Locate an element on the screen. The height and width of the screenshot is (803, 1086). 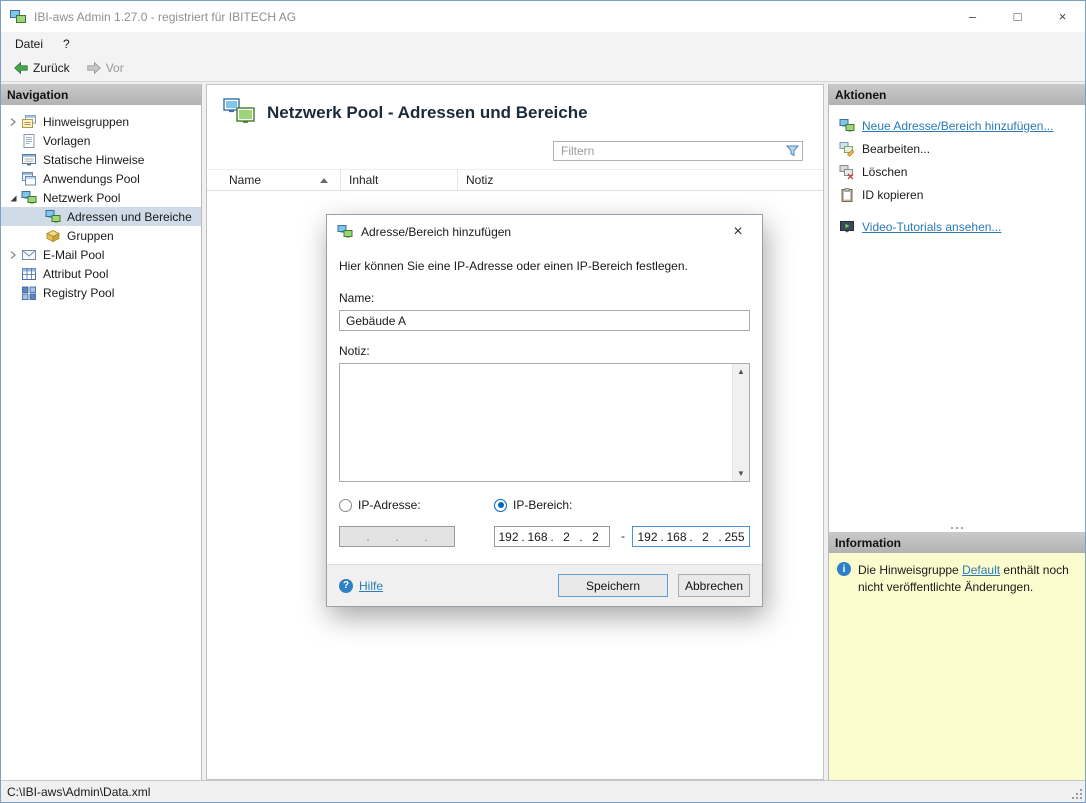
action-label: Löschen is located at coordinates (885, 172).